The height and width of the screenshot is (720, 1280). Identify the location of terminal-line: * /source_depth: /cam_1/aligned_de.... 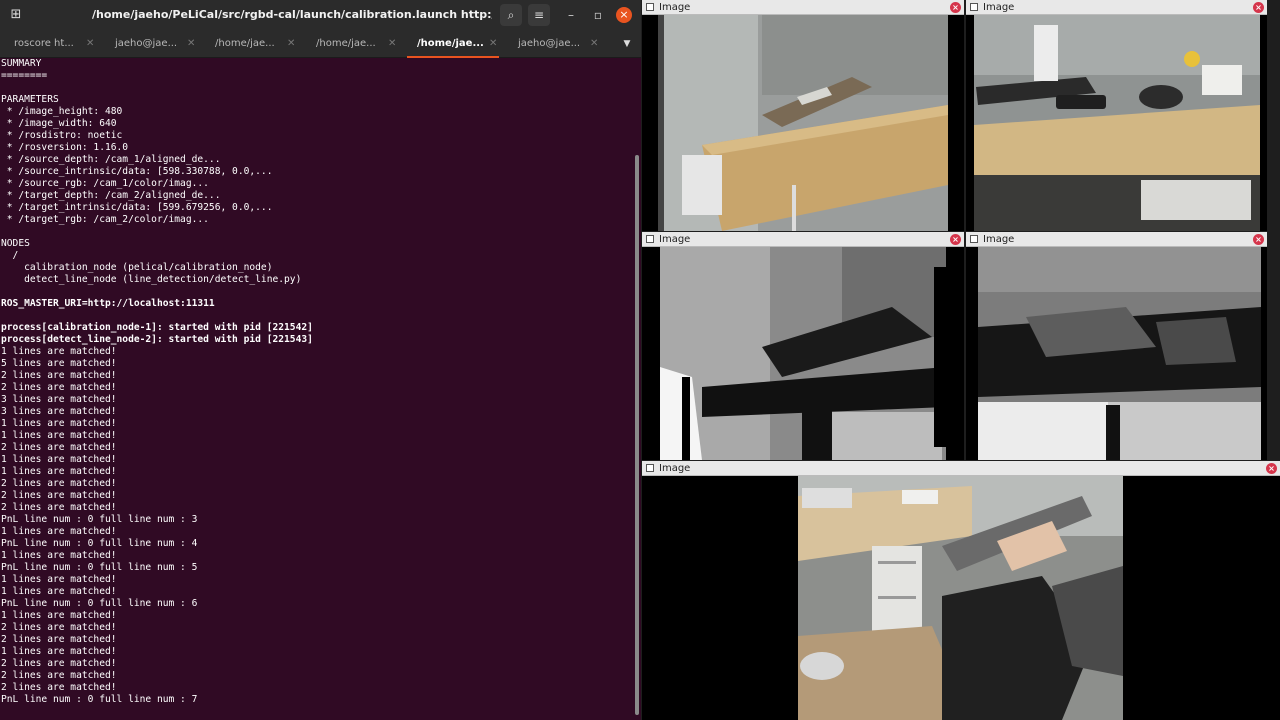
(111, 159).